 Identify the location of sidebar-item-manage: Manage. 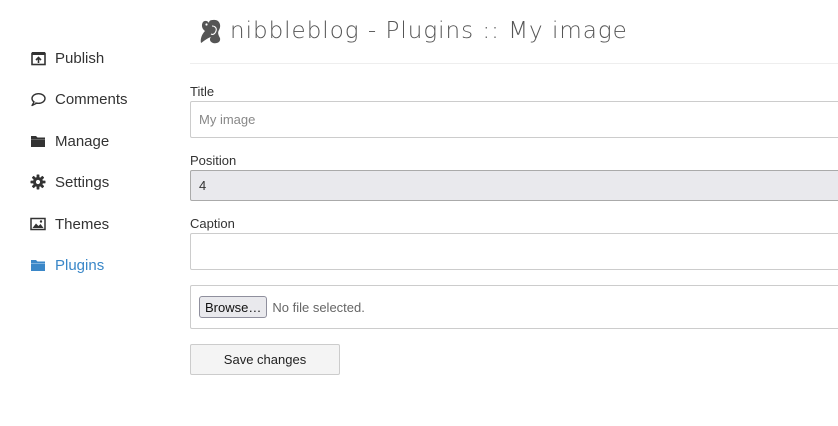
(69, 141).